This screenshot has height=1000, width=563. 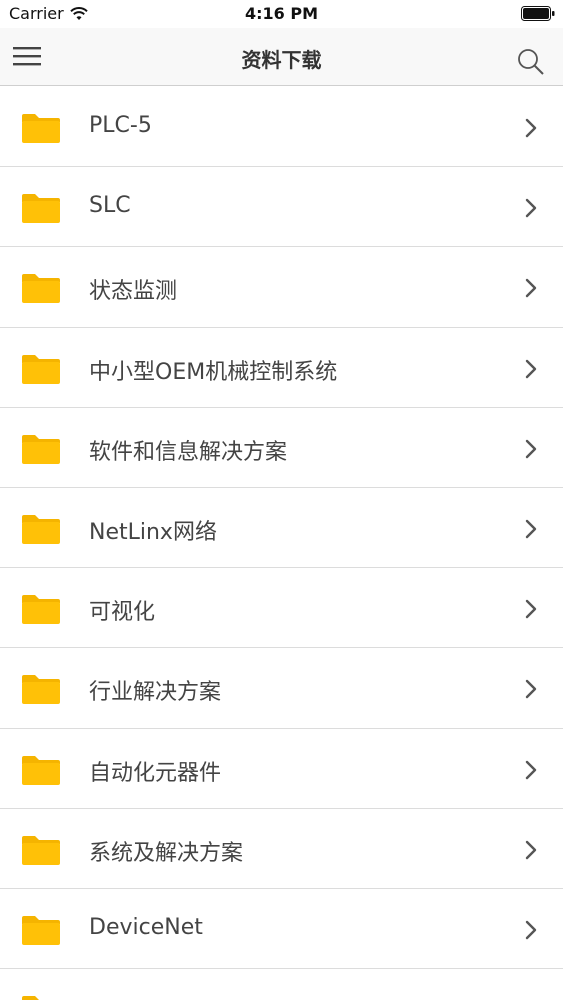 What do you see at coordinates (281, 769) in the screenshot?
I see `list-item-9: 自动化元器件` at bounding box center [281, 769].